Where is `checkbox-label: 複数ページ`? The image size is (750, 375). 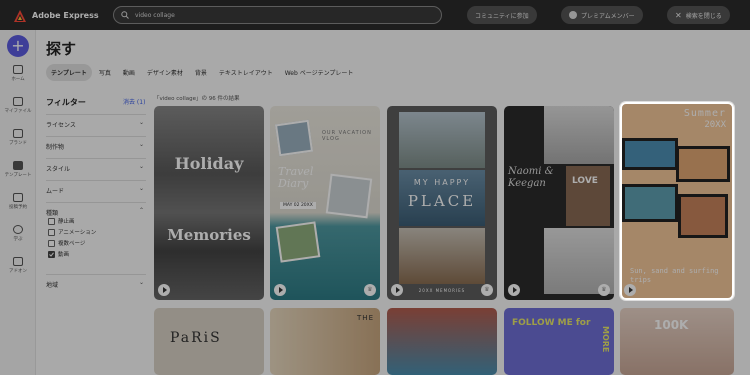
checkbox-label: 複数ページ is located at coordinates (72, 244).